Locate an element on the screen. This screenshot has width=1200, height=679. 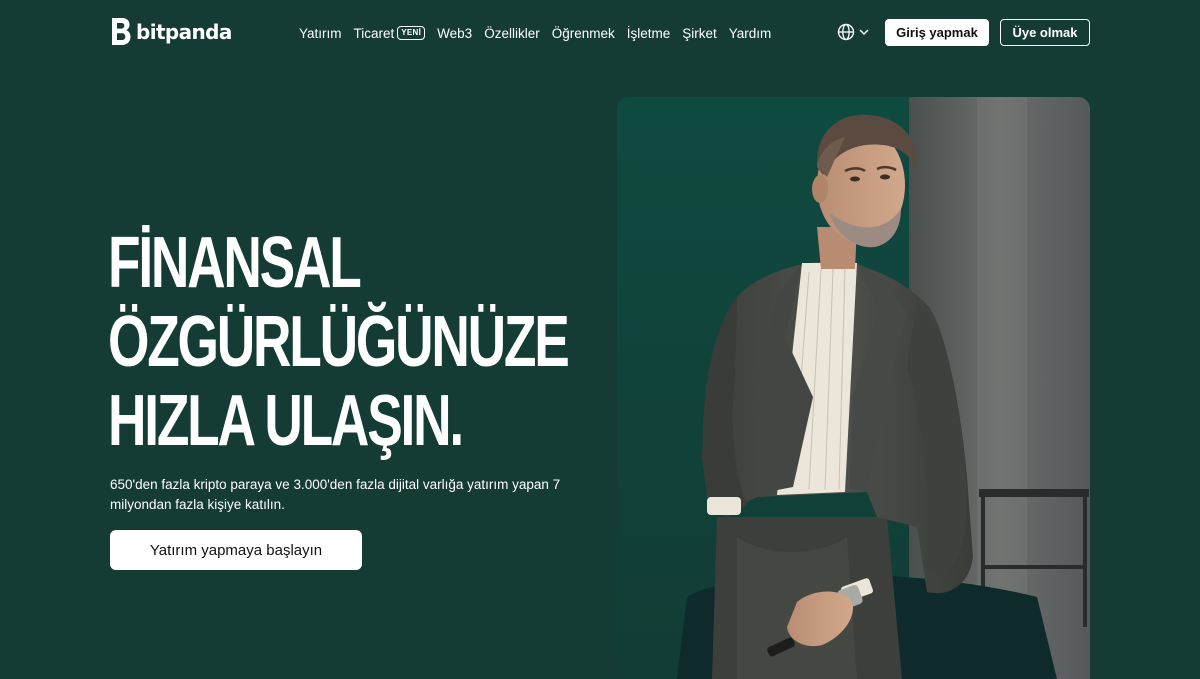
new-badge: YENİ is located at coordinates (411, 33).